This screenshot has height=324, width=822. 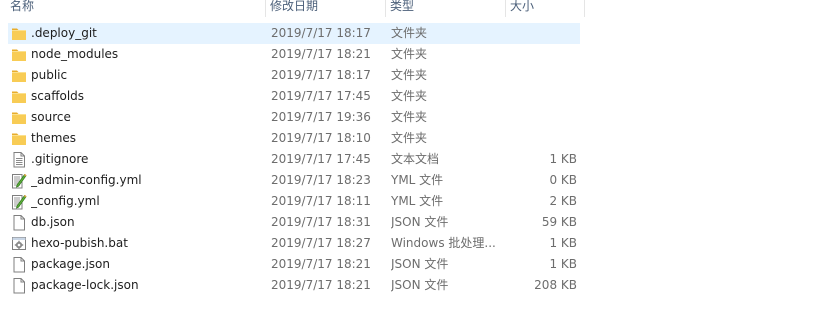 I want to click on file-modified-date: 2019/7/17 18:11, so click(x=321, y=201).